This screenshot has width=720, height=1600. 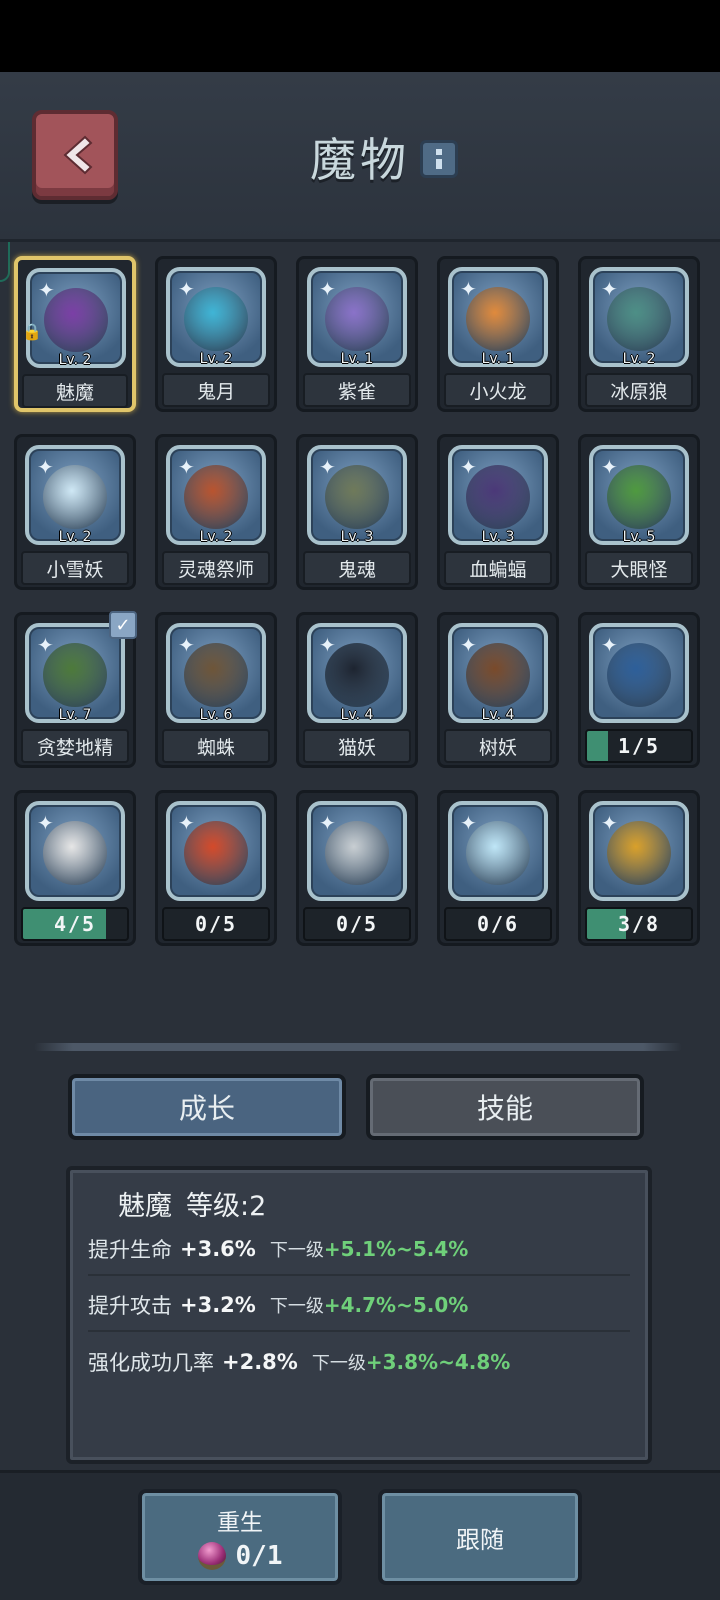 I want to click on collect-progress-bar: 0/5, so click(x=216, y=924).